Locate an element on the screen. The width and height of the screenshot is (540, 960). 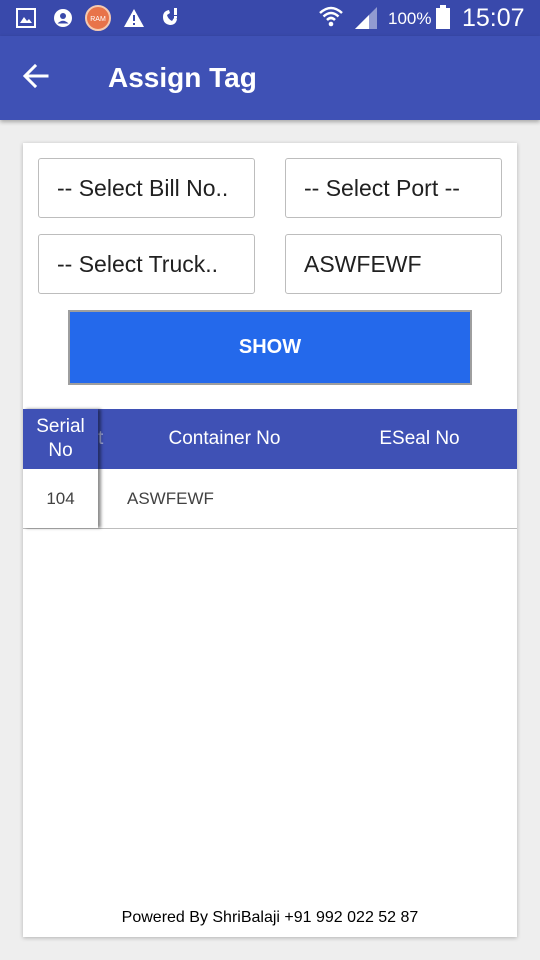
clock: 15:07 is located at coordinates (493, 18).